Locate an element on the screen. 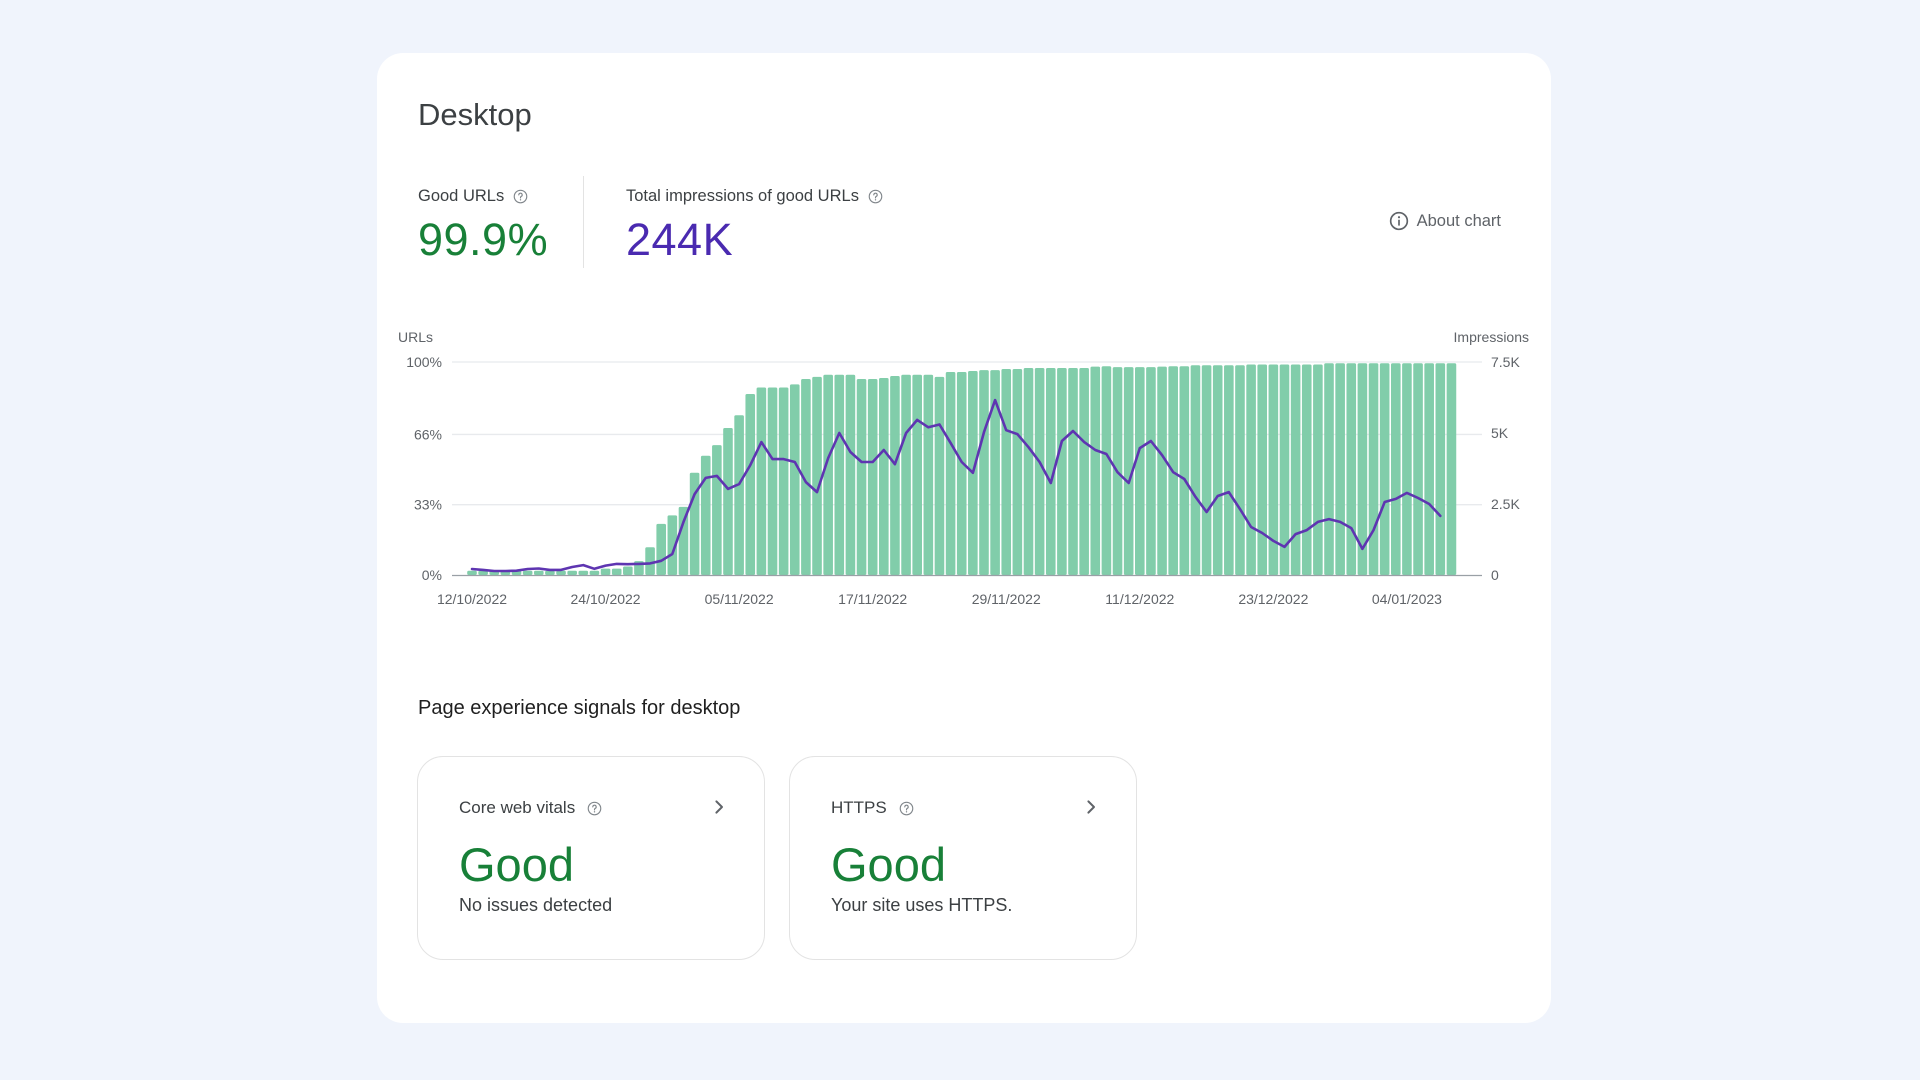 Image resolution: width=1920 pixels, height=1080 pixels. metric-label: Good URLs is located at coordinates (461, 196).